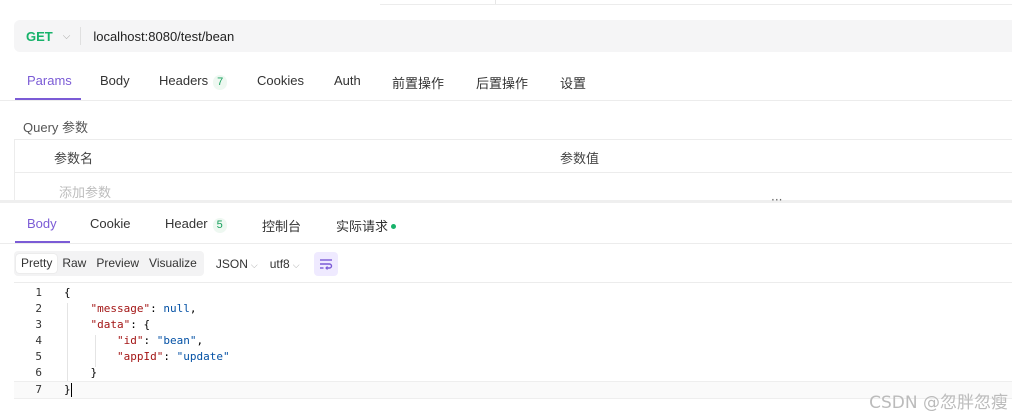 The image size is (1012, 418). I want to click on response-toolbar: Pretty Raw Preview Visualize JSON ⌵ utf8 ⌵, so click(176, 263).